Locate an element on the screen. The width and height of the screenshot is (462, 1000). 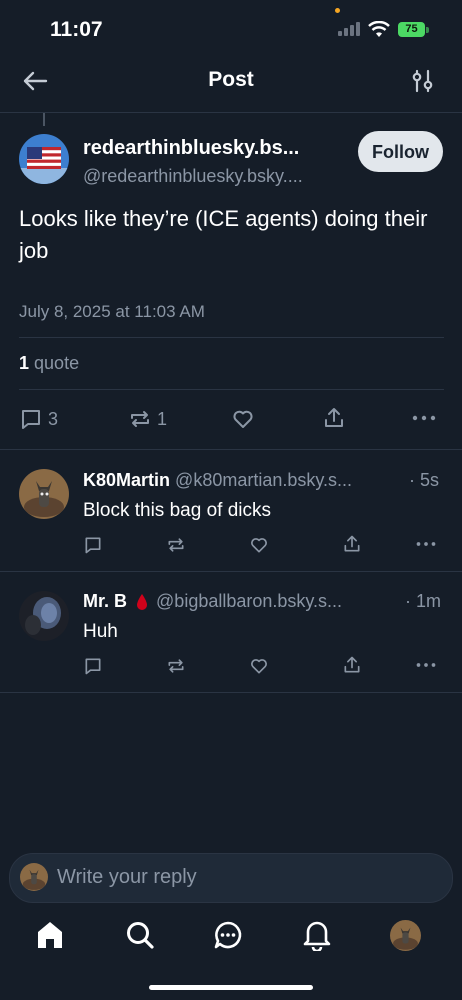
privacy-indicator is located at coordinates (337, 10).